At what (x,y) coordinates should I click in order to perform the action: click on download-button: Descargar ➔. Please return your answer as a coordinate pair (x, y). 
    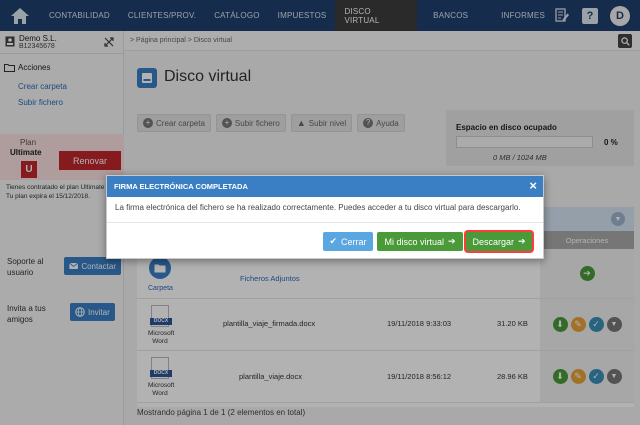
    Looking at the image, I should click on (499, 241).